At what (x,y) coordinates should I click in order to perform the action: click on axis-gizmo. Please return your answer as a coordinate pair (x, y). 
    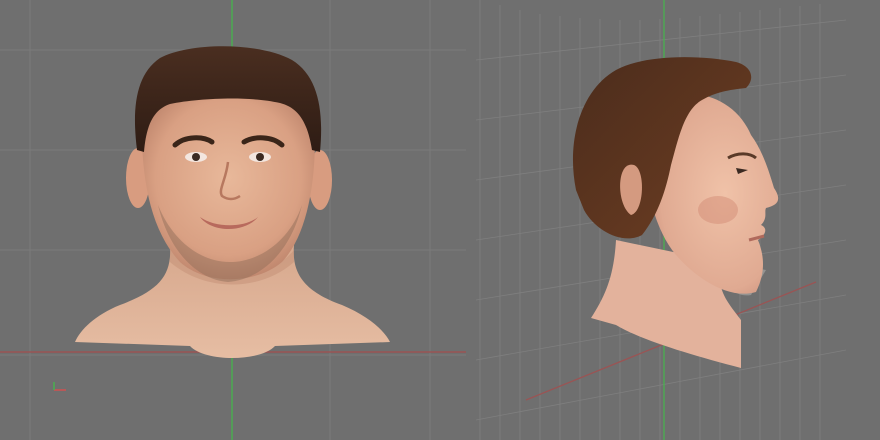
    Looking at the image, I should click on (77, 387).